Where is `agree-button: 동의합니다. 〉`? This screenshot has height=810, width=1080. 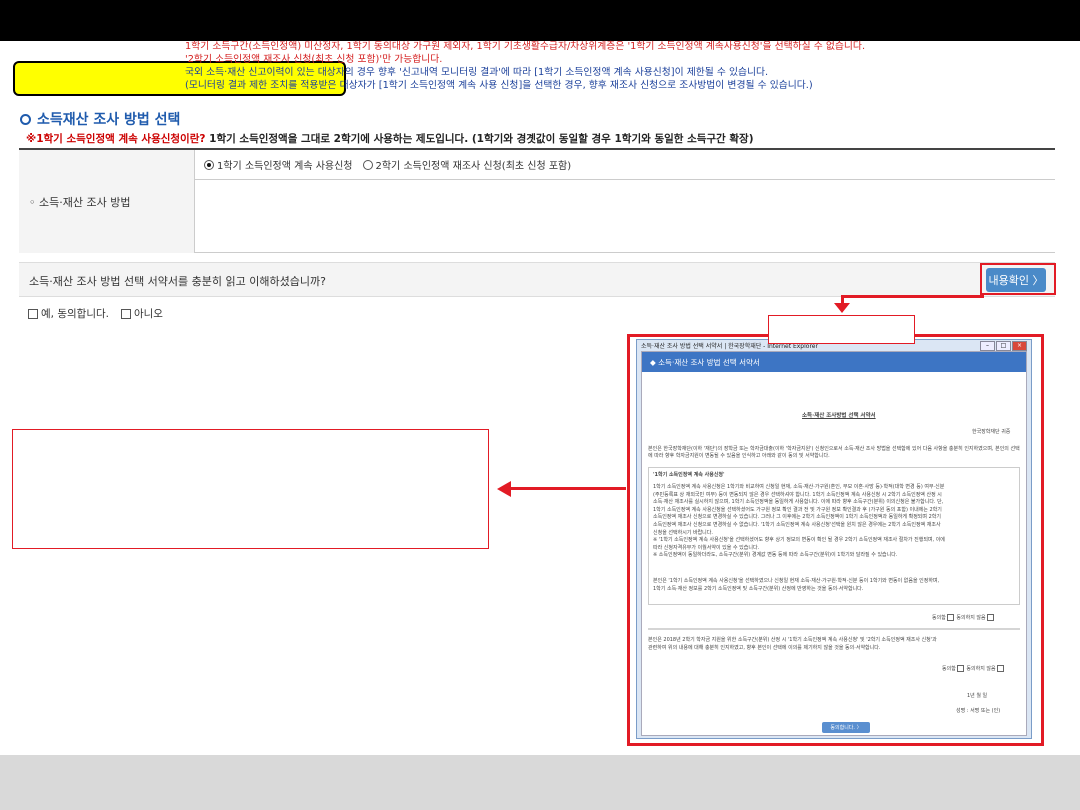
agree-button: 동의합니다. 〉 is located at coordinates (846, 727).